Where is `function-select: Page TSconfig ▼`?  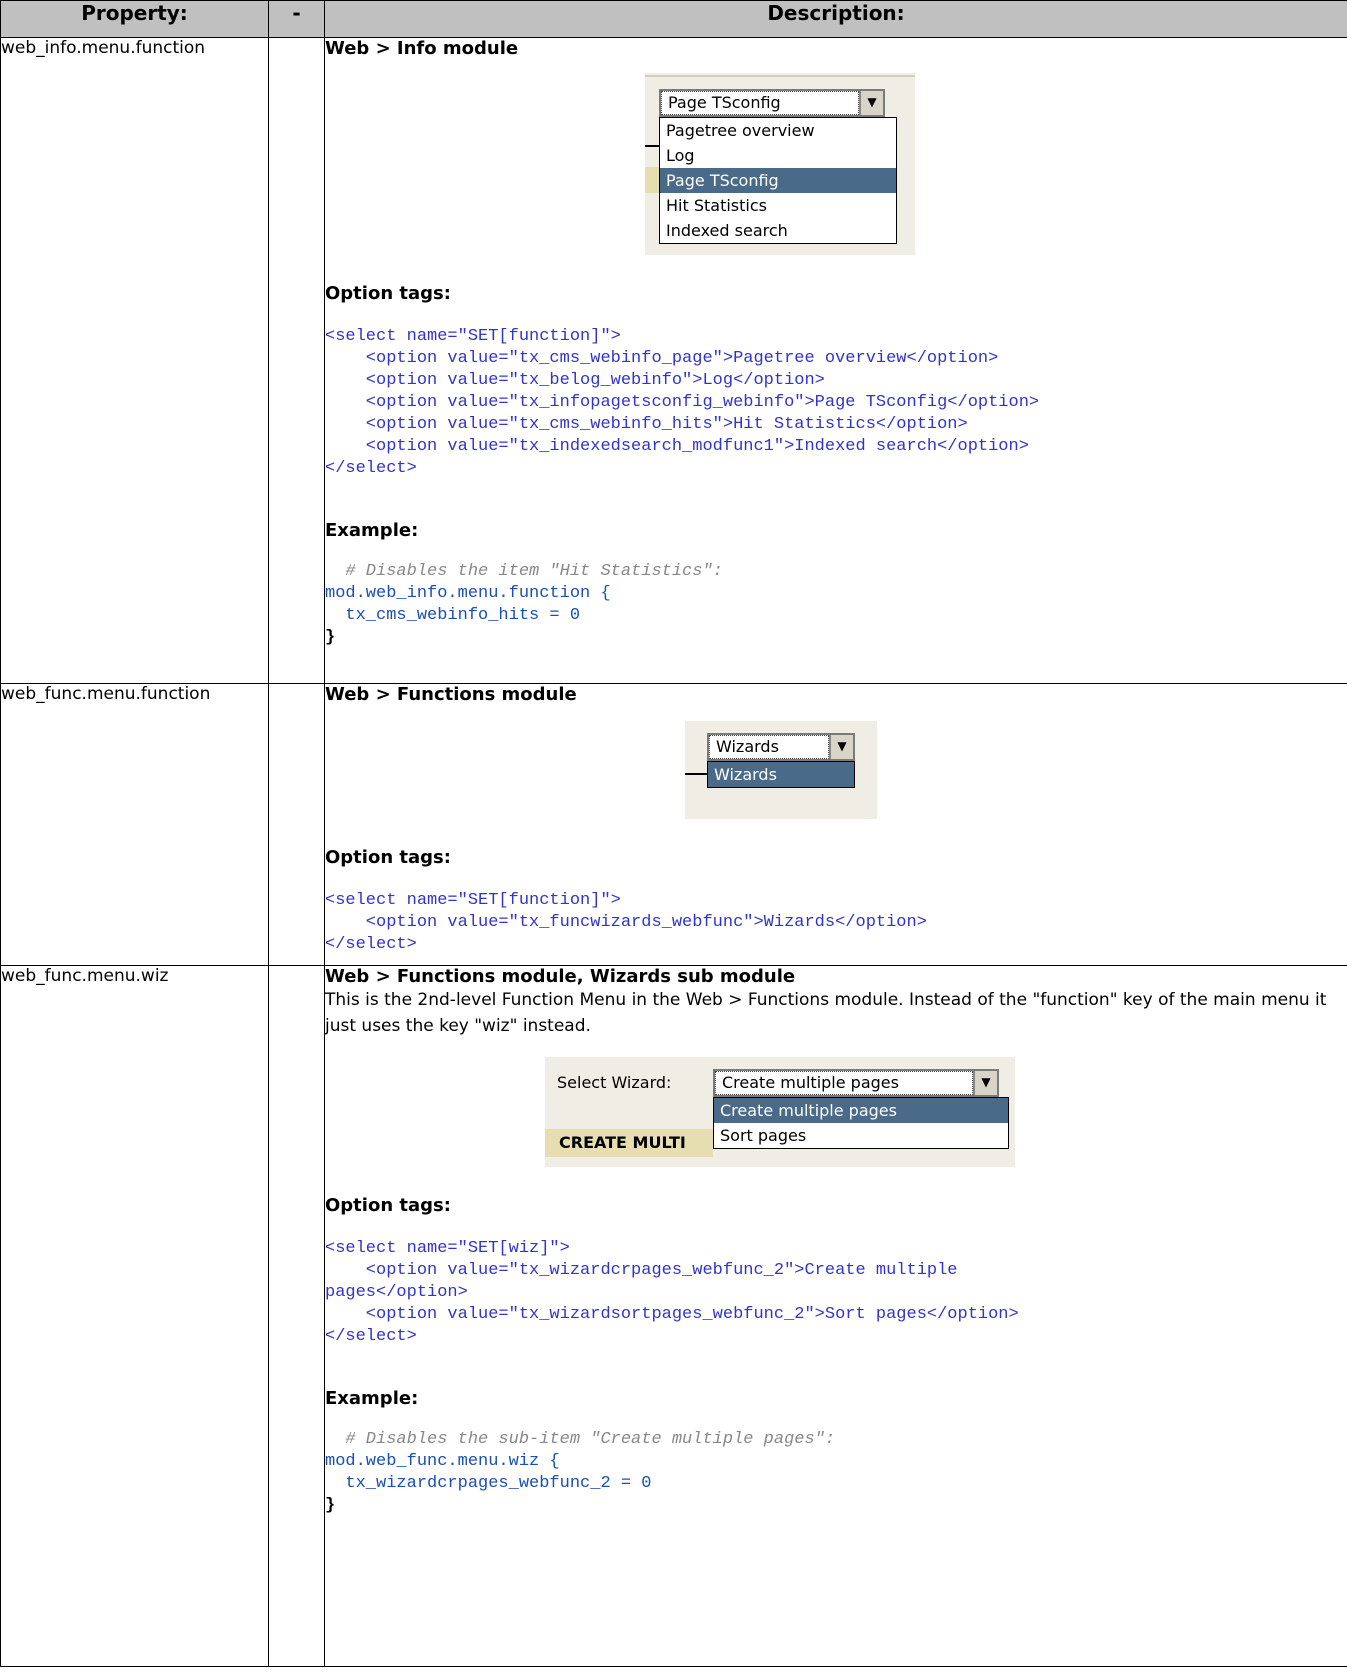 function-select: Page TSconfig ▼ is located at coordinates (772, 103).